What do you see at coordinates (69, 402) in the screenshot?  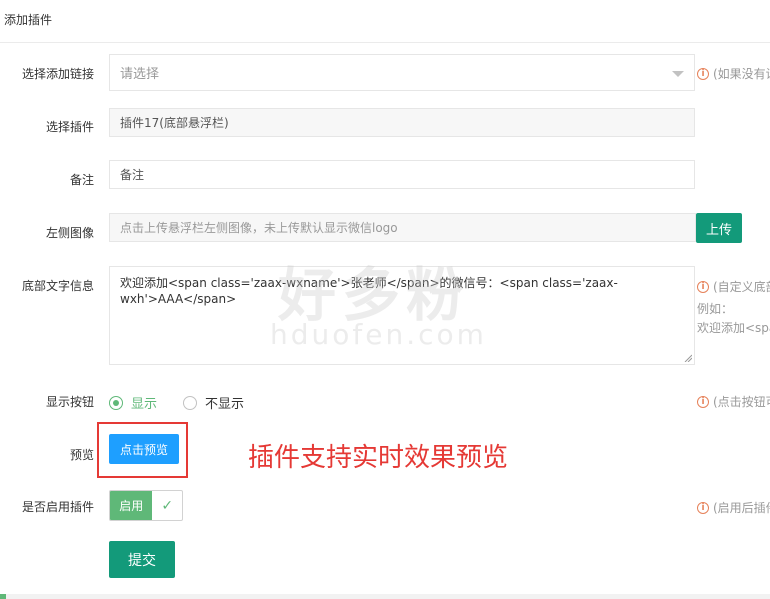 I see `show-button-label: 显示按钮` at bounding box center [69, 402].